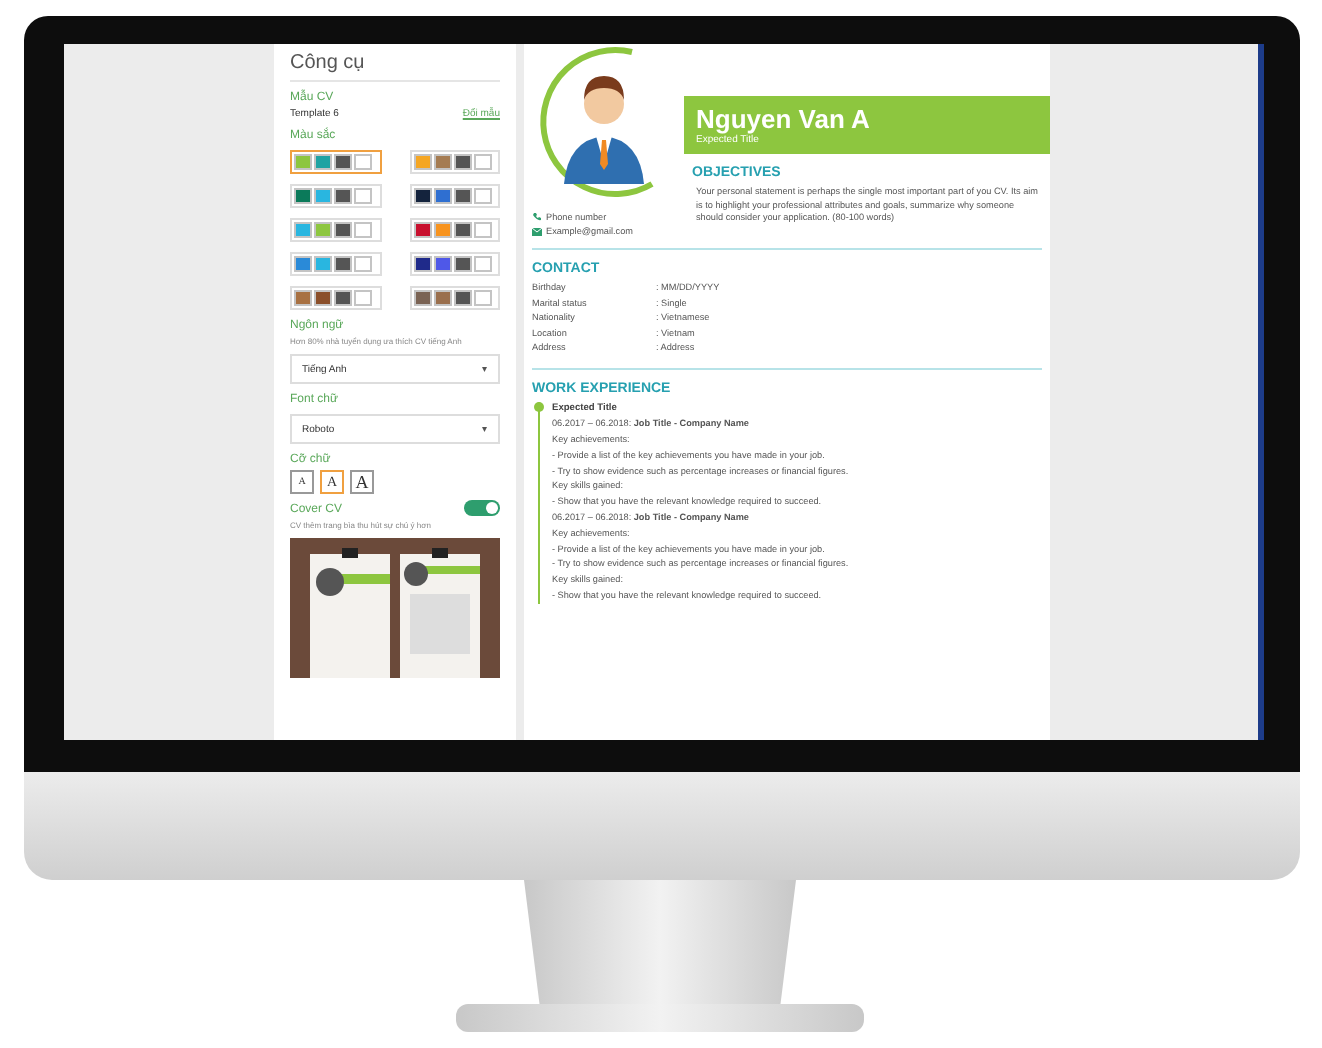 The width and height of the screenshot is (1322, 1048). Describe the element at coordinates (537, 231) in the screenshot. I see `mail-icon` at that location.